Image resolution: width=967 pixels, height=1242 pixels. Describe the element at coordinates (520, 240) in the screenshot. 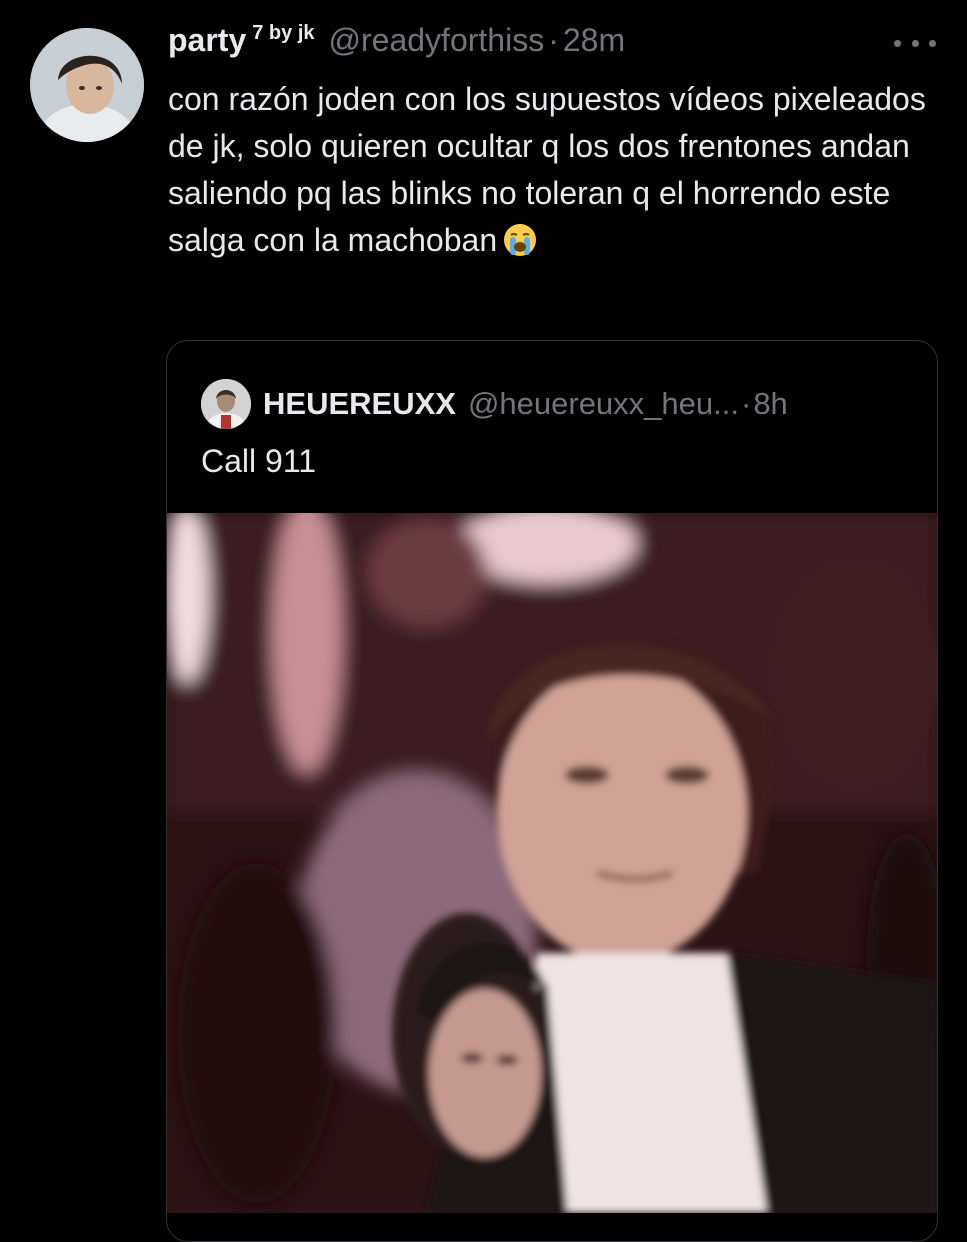

I see `loudly-crying-face-emoji` at that location.